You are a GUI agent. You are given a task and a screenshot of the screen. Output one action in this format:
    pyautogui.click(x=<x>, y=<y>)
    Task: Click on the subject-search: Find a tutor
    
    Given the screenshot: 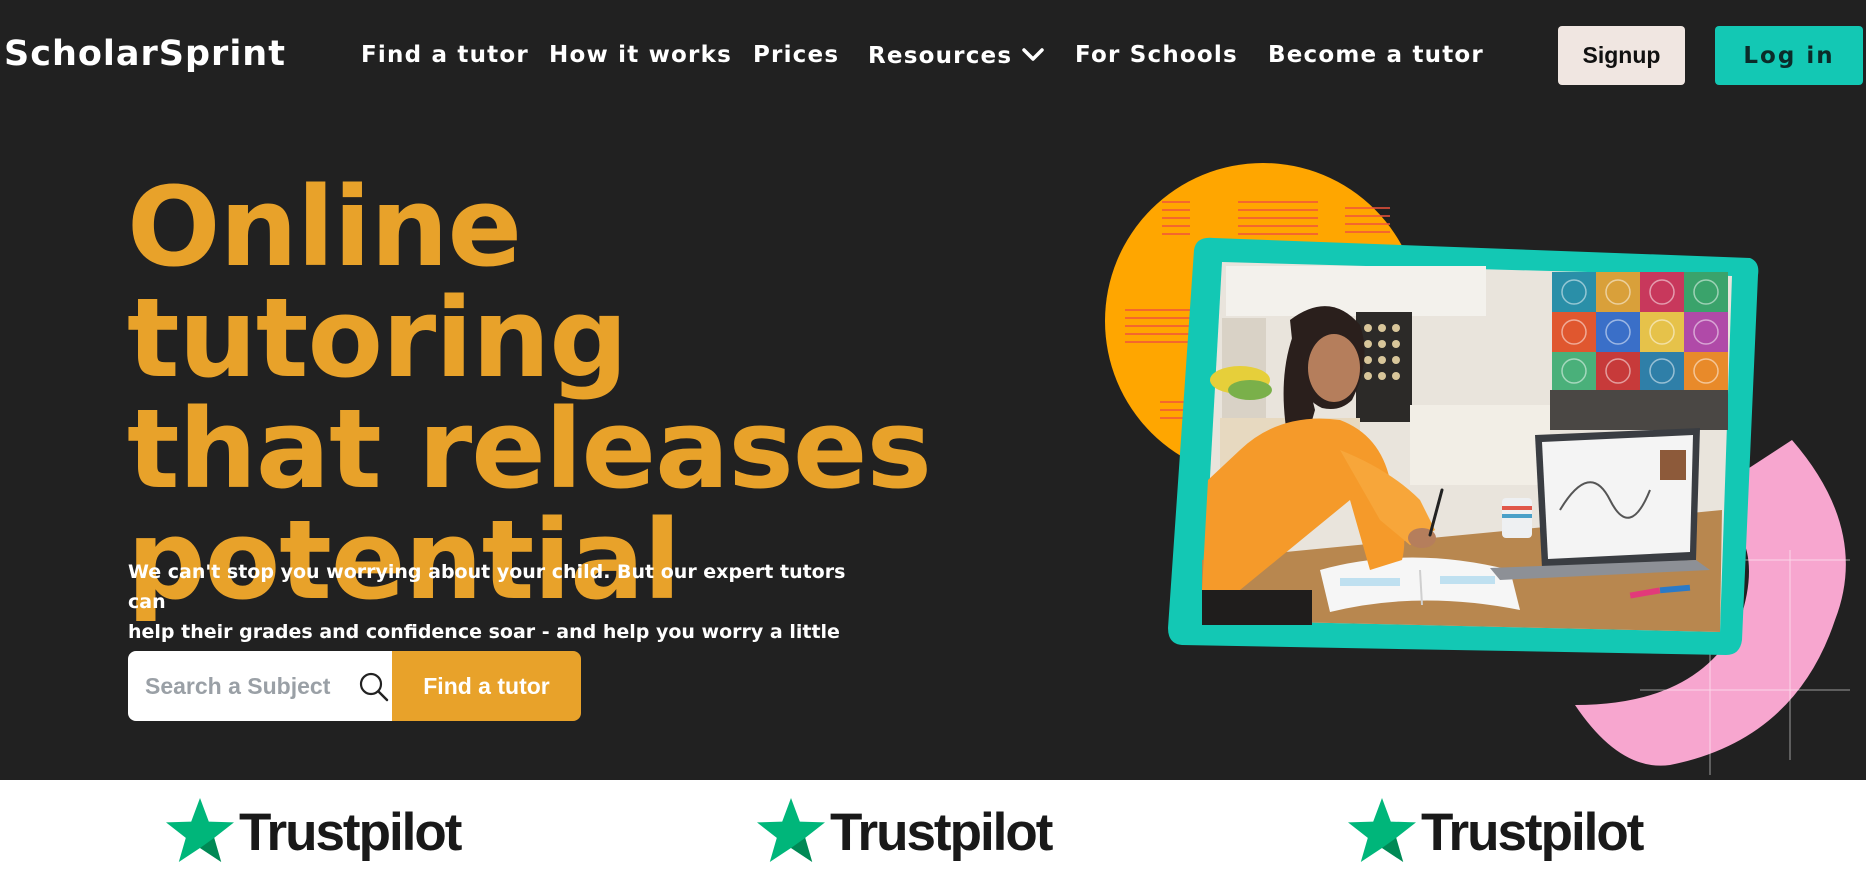 What is the action you would take?
    pyautogui.click(x=354, y=686)
    